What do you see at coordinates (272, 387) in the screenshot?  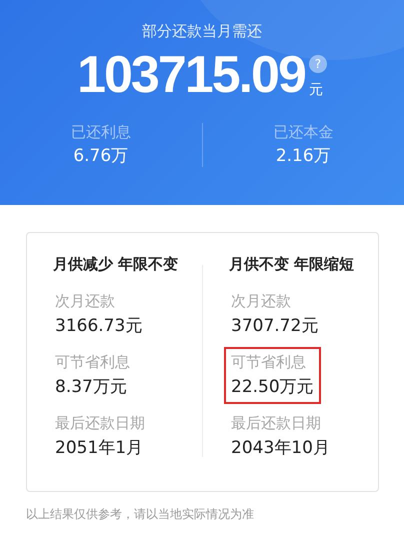 I see `item-value: 22.50万元` at bounding box center [272, 387].